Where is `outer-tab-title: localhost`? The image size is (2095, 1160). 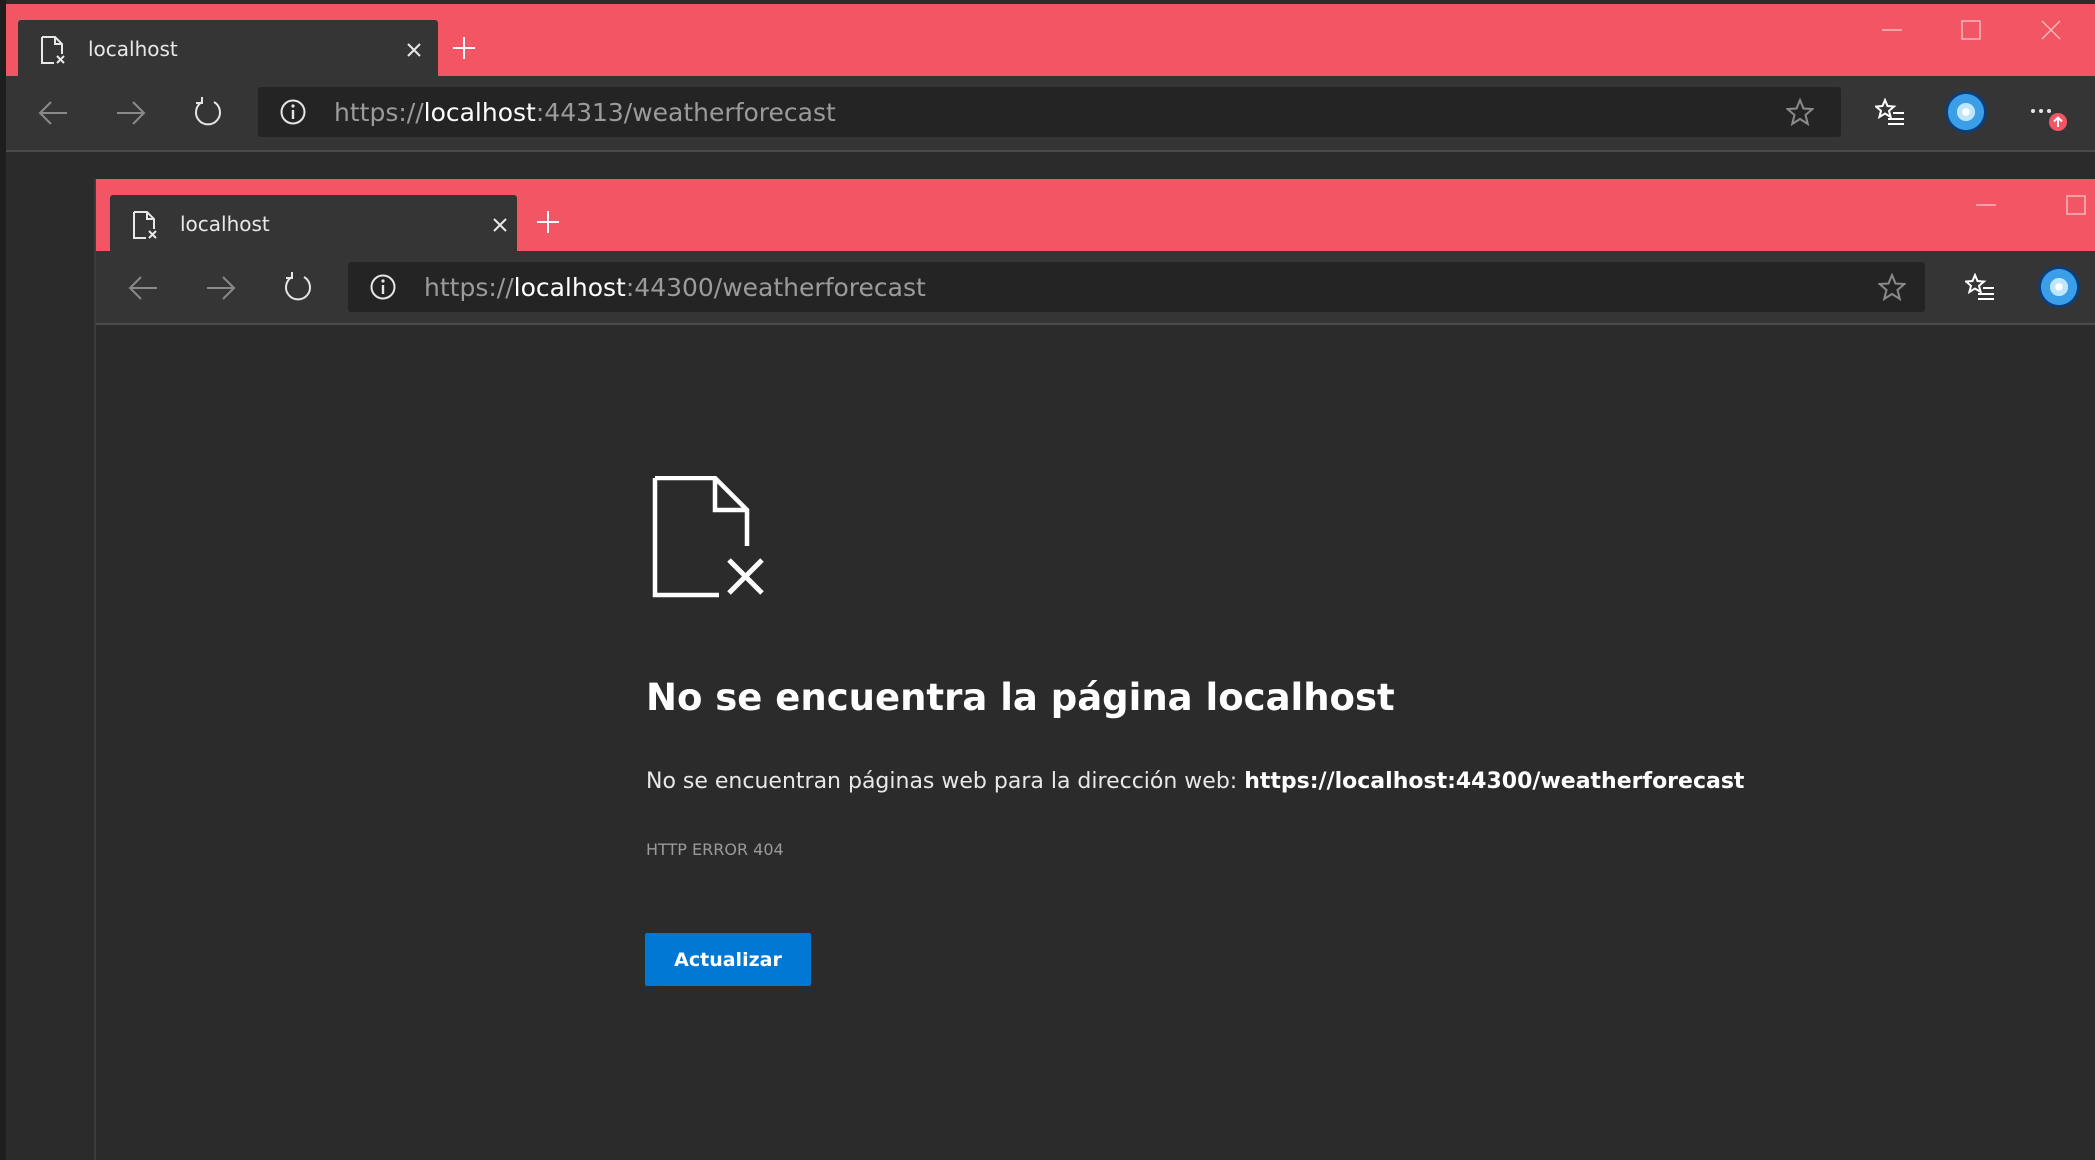 outer-tab-title: localhost is located at coordinates (133, 49).